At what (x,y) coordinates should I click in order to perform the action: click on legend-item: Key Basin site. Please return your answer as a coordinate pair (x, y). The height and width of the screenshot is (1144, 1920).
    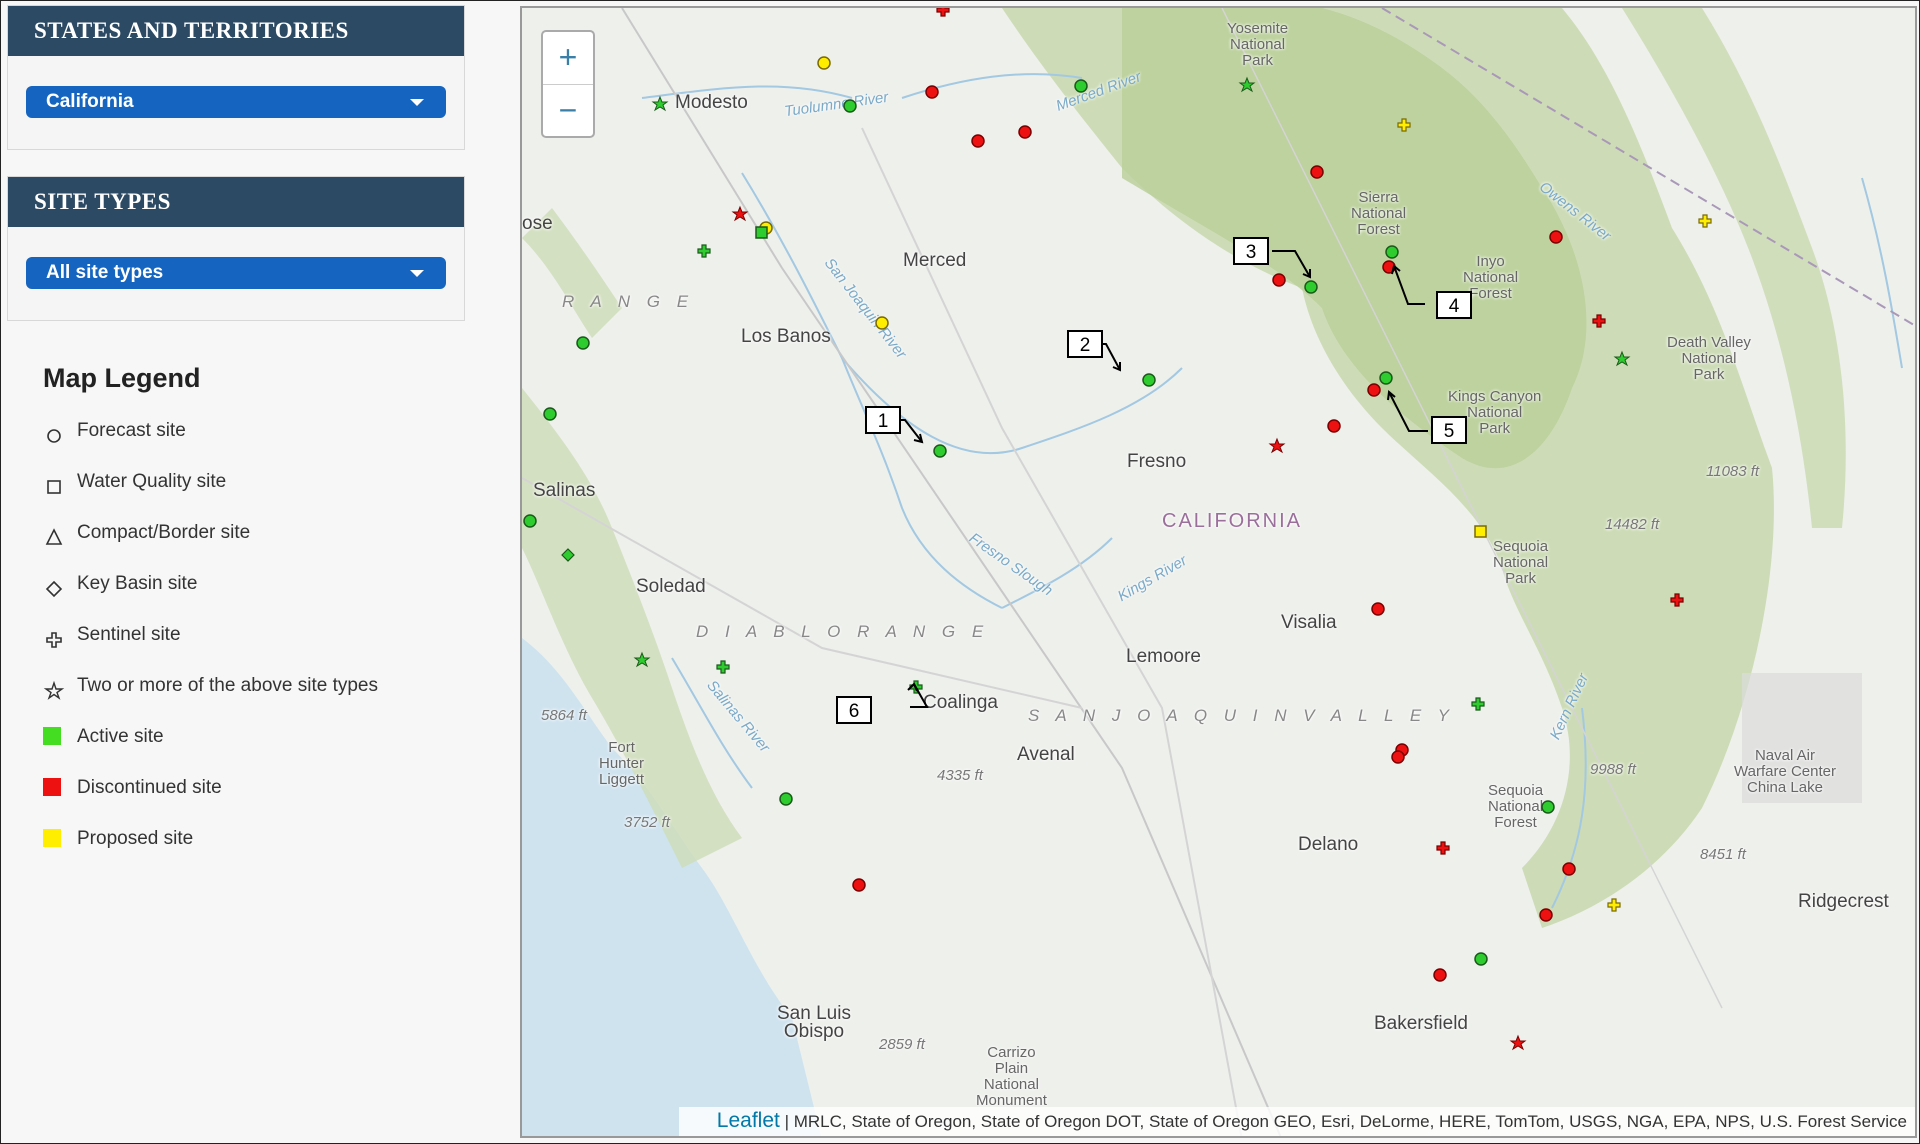
    Looking at the image, I should click on (210, 598).